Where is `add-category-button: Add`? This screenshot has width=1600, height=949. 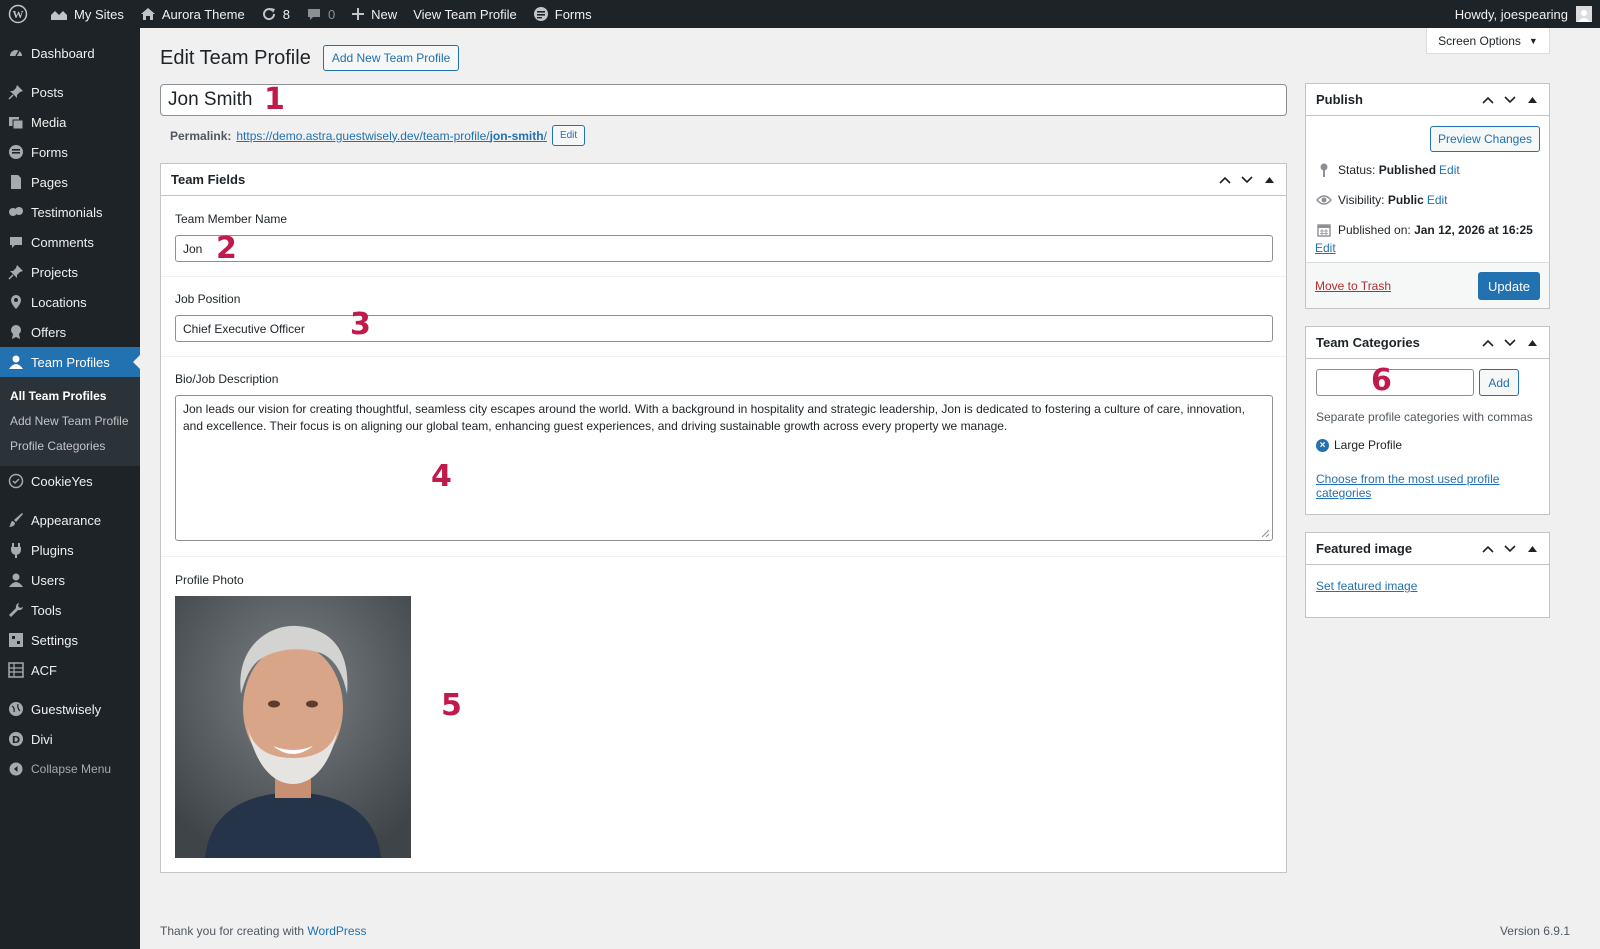
add-category-button: Add is located at coordinates (1499, 382).